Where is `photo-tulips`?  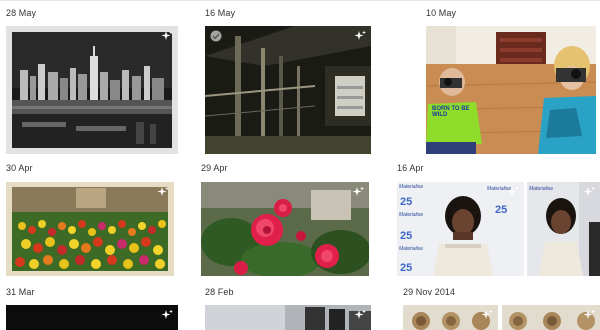
photo-tulips is located at coordinates (90, 229).